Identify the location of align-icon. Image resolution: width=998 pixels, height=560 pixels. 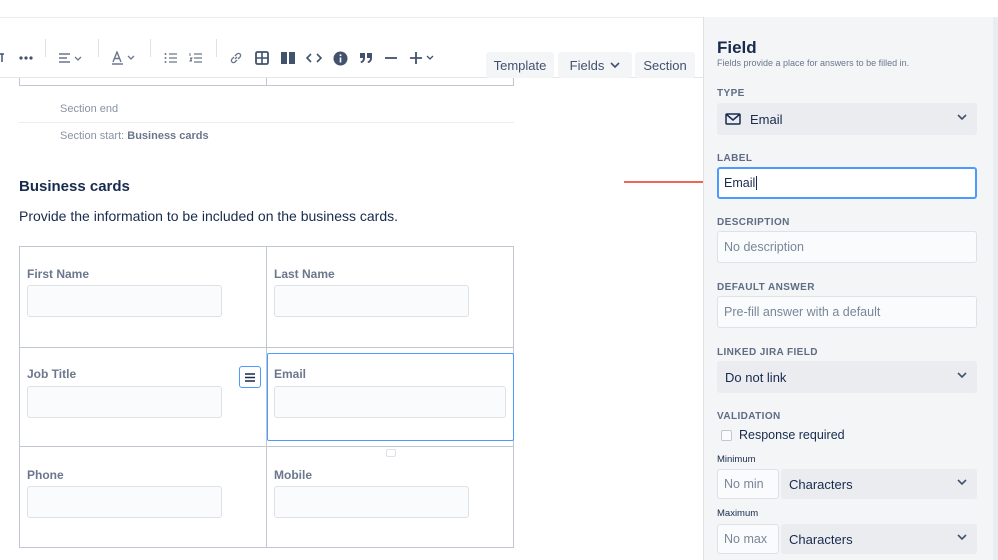
(71, 58).